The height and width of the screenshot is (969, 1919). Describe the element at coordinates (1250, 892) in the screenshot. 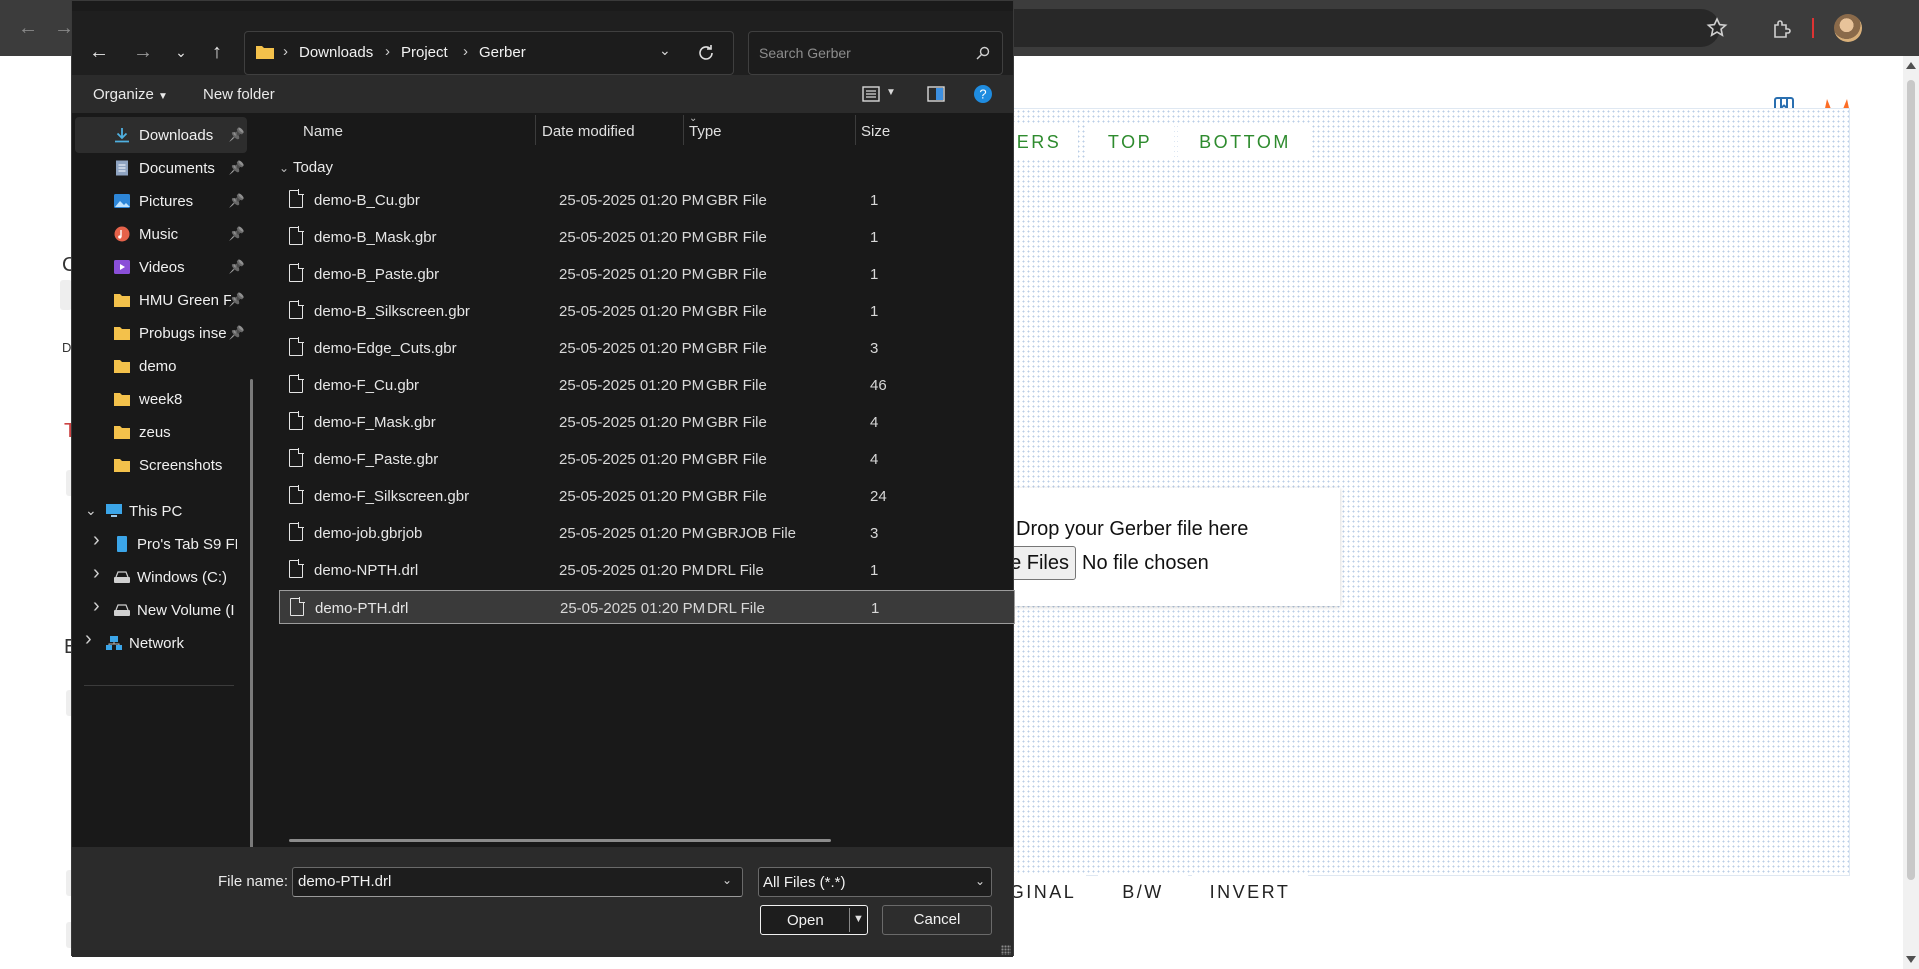

I see `mode-invert: INVERT` at that location.